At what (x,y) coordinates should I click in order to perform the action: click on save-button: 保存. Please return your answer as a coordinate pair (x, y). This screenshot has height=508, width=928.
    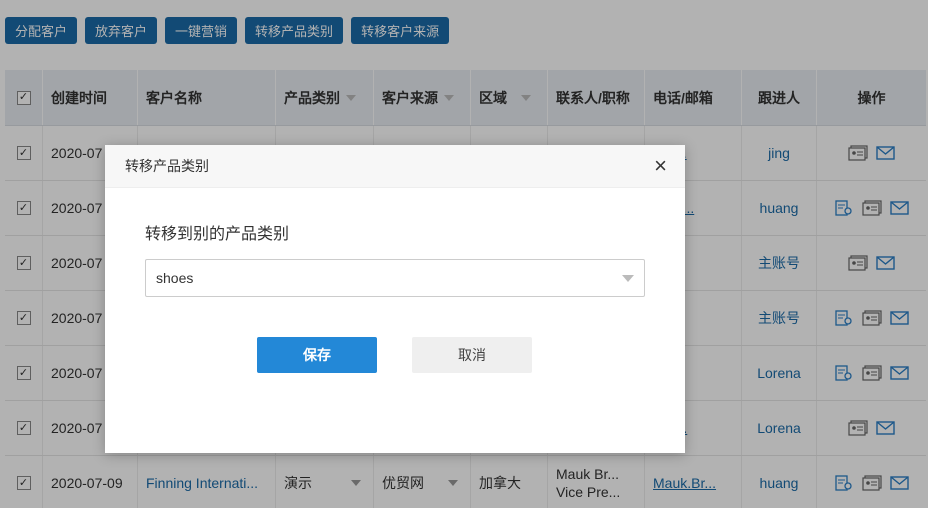
    Looking at the image, I should click on (317, 355).